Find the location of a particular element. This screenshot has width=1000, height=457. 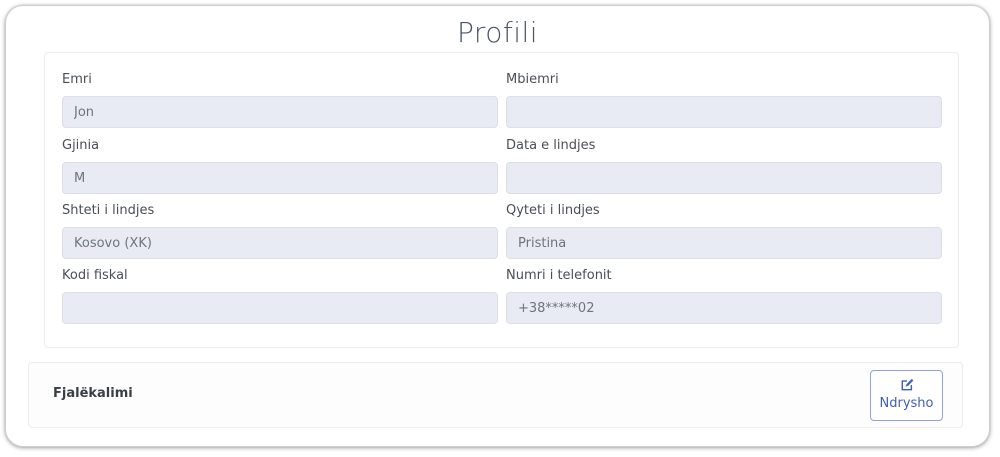

first-name-input is located at coordinates (280, 112).